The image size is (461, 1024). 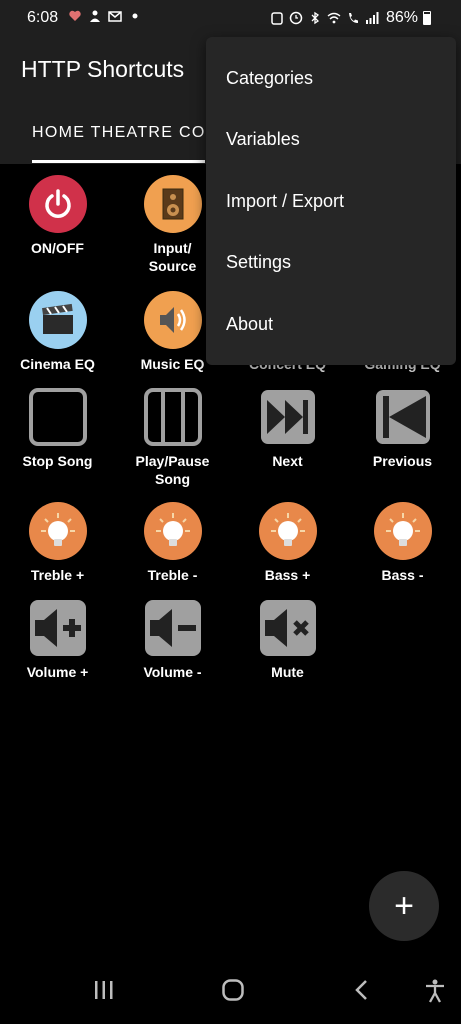 What do you see at coordinates (230, 17) in the screenshot?
I see `status-bar: 6:08 86%` at bounding box center [230, 17].